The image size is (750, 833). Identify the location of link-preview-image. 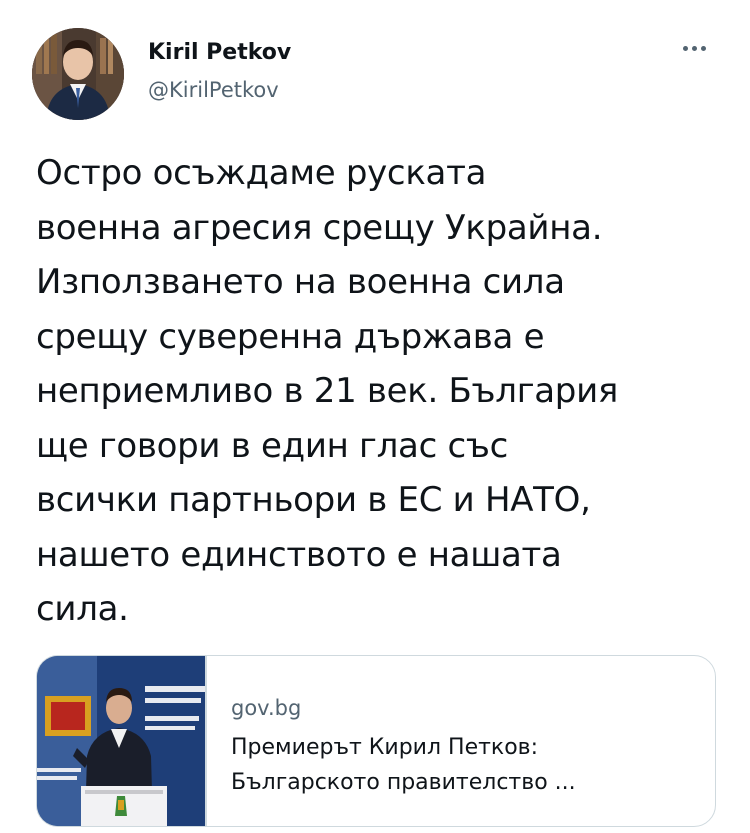
(121, 741).